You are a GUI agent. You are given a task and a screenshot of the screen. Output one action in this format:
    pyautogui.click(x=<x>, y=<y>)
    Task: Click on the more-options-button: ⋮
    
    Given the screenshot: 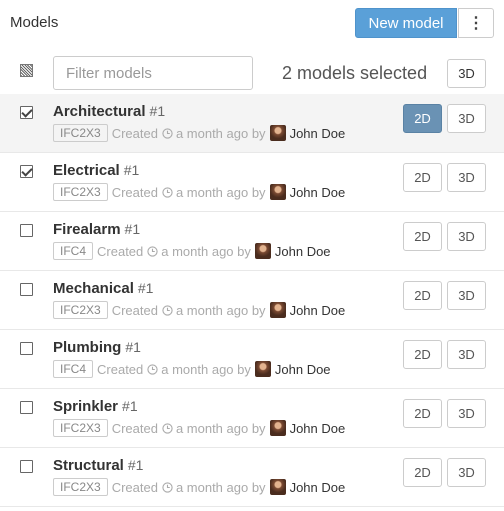 What is the action you would take?
    pyautogui.click(x=476, y=23)
    